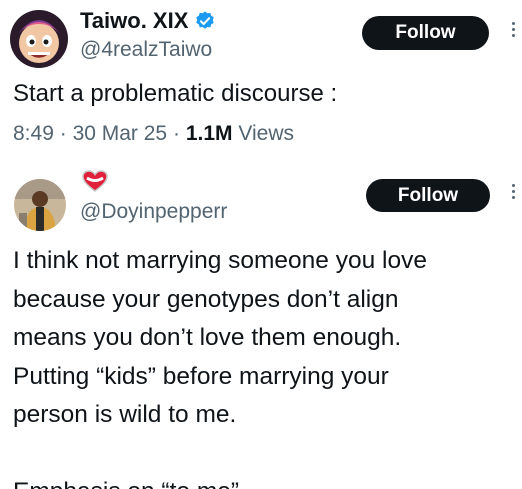 This screenshot has height=489, width=522. I want to click on heart-emoji-icon, so click(95, 181).